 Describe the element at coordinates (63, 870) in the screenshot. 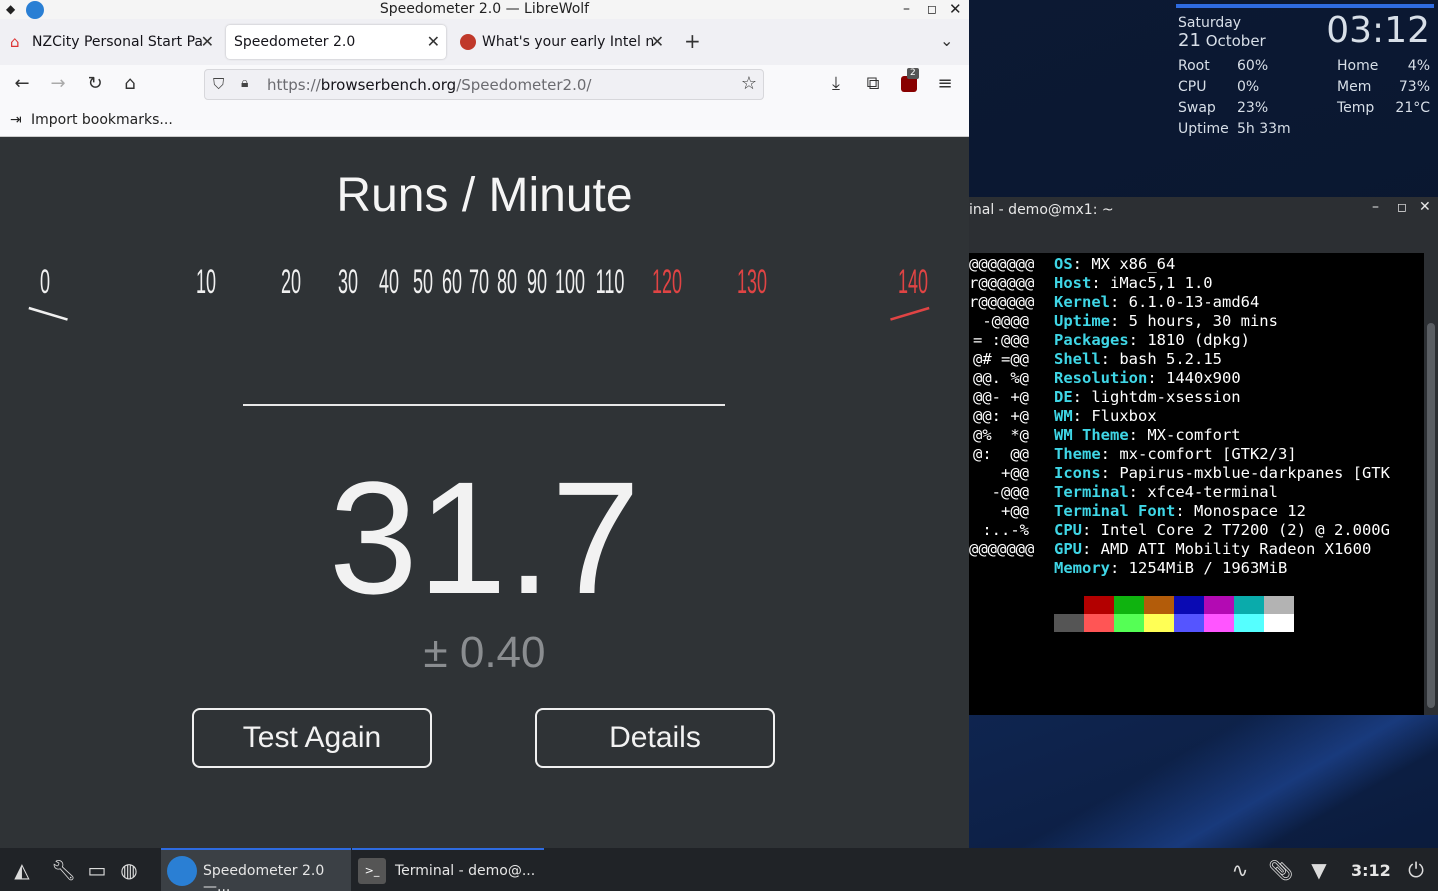

I see `settings-wrench-icon: 🔧︎` at that location.